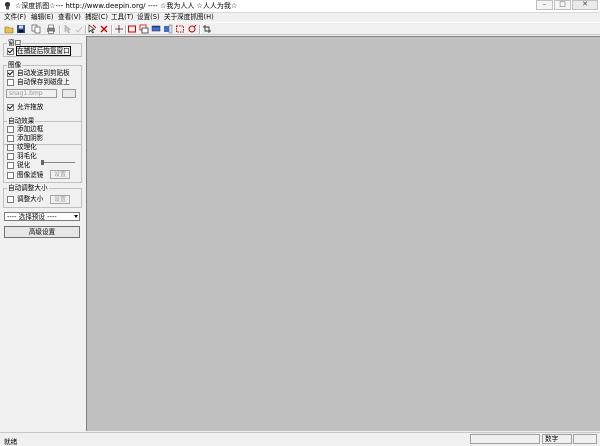 The width and height of the screenshot is (600, 446). Describe the element at coordinates (21, 121) in the screenshot. I see `effects-group-title: 自动效果` at that location.